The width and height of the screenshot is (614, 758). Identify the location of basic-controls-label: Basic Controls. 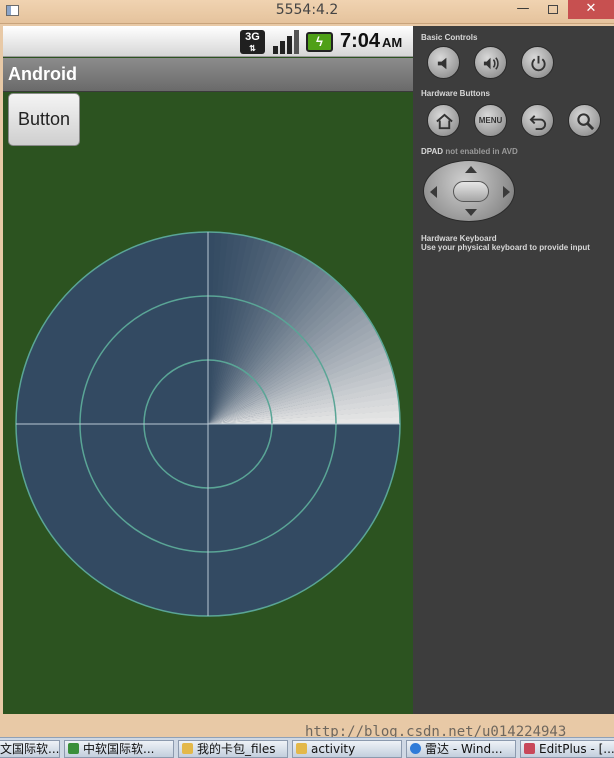
(449, 37).